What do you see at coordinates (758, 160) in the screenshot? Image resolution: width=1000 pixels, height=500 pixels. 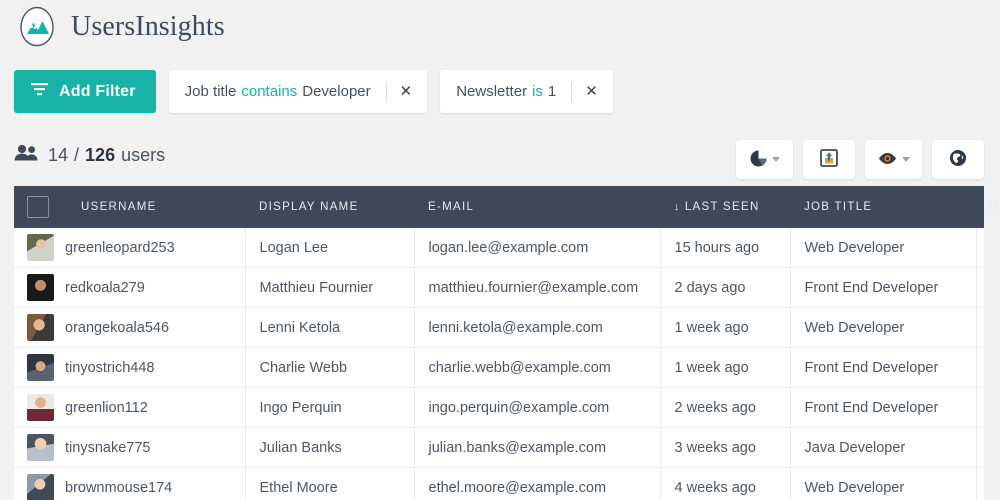 I see `pie-chart-icon` at bounding box center [758, 160].